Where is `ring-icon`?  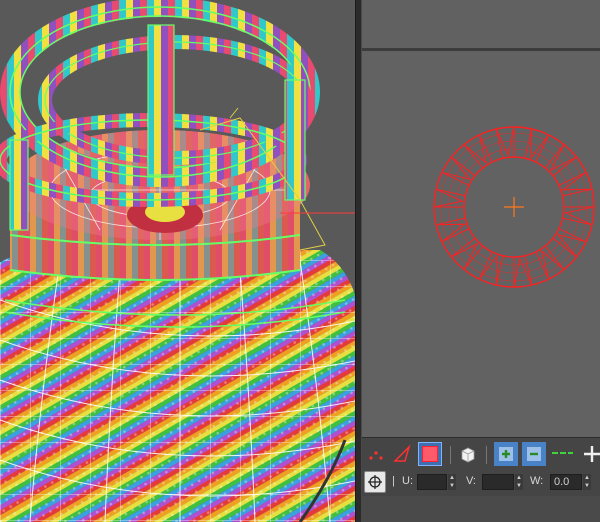 ring-icon is located at coordinates (562, 454).